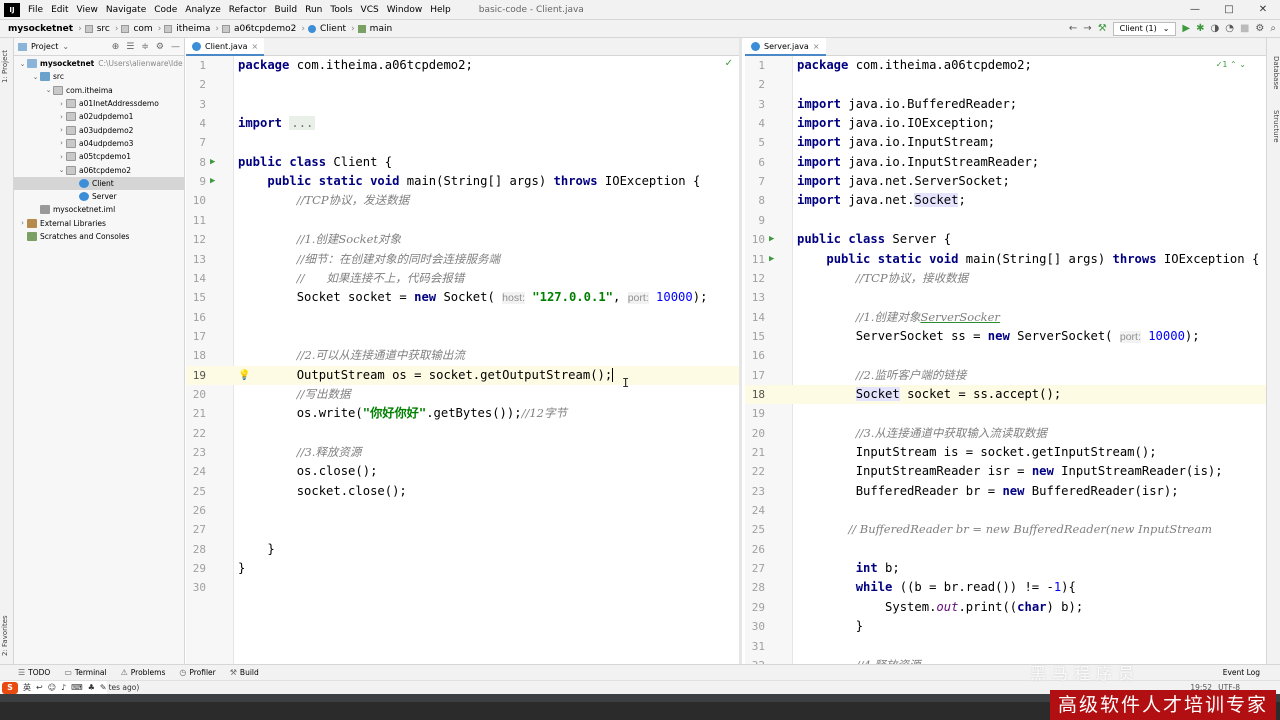 The image size is (1280, 720). Describe the element at coordinates (145, 47) in the screenshot. I see `collapse-all-icon: ≑` at that location.